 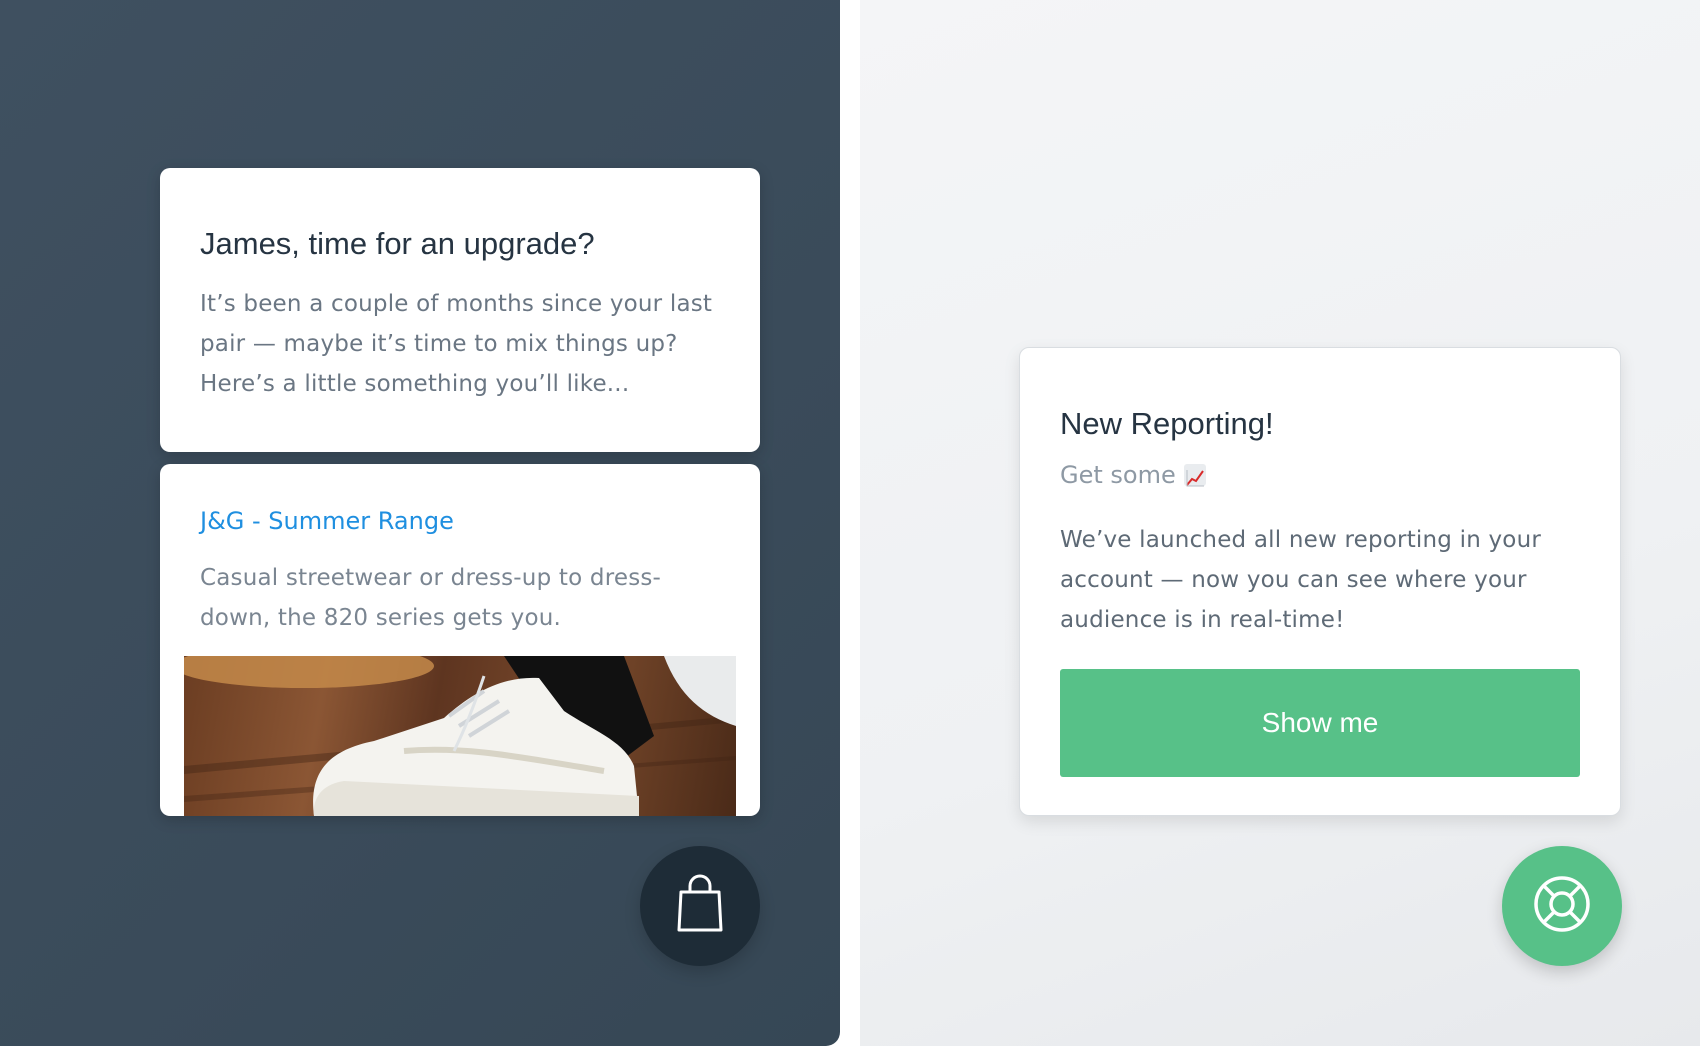 I want to click on lifebuoy-icon, so click(x=1562, y=906).